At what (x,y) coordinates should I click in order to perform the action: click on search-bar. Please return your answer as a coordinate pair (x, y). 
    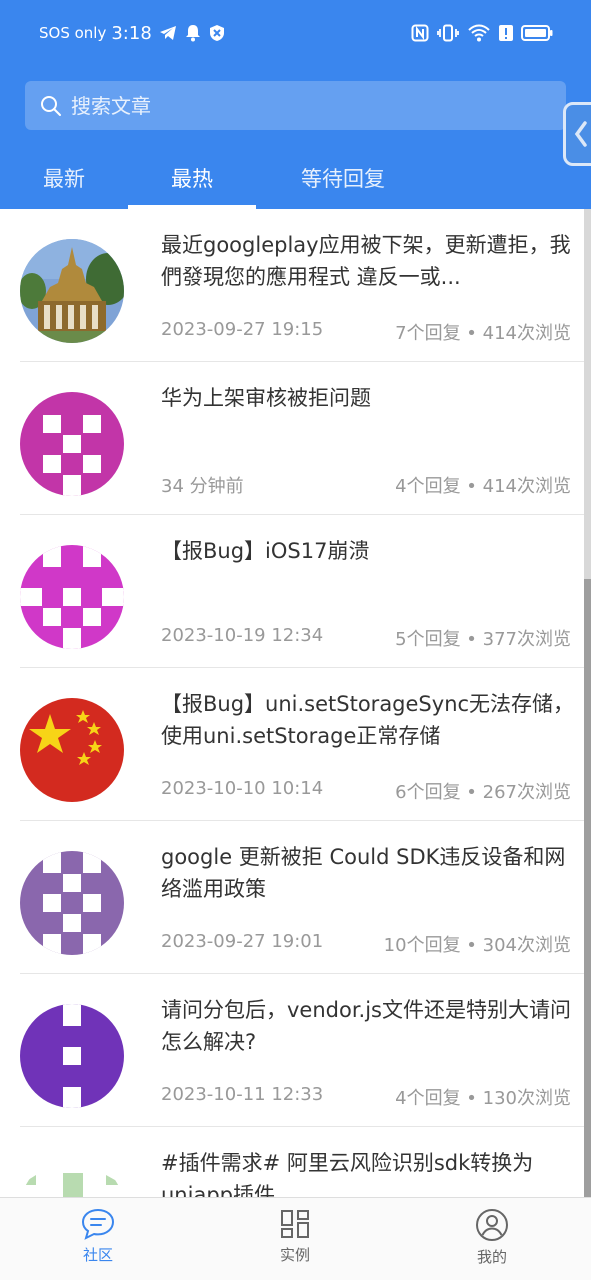
    Looking at the image, I should click on (295, 105).